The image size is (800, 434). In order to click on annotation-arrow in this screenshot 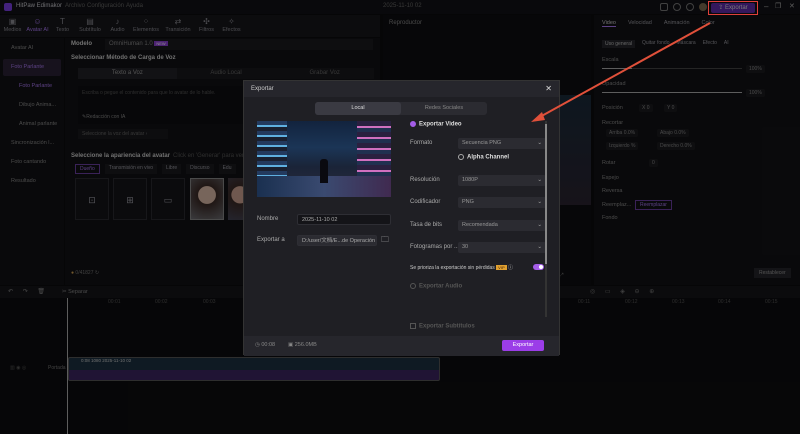, I will do `click(621, 72)`.